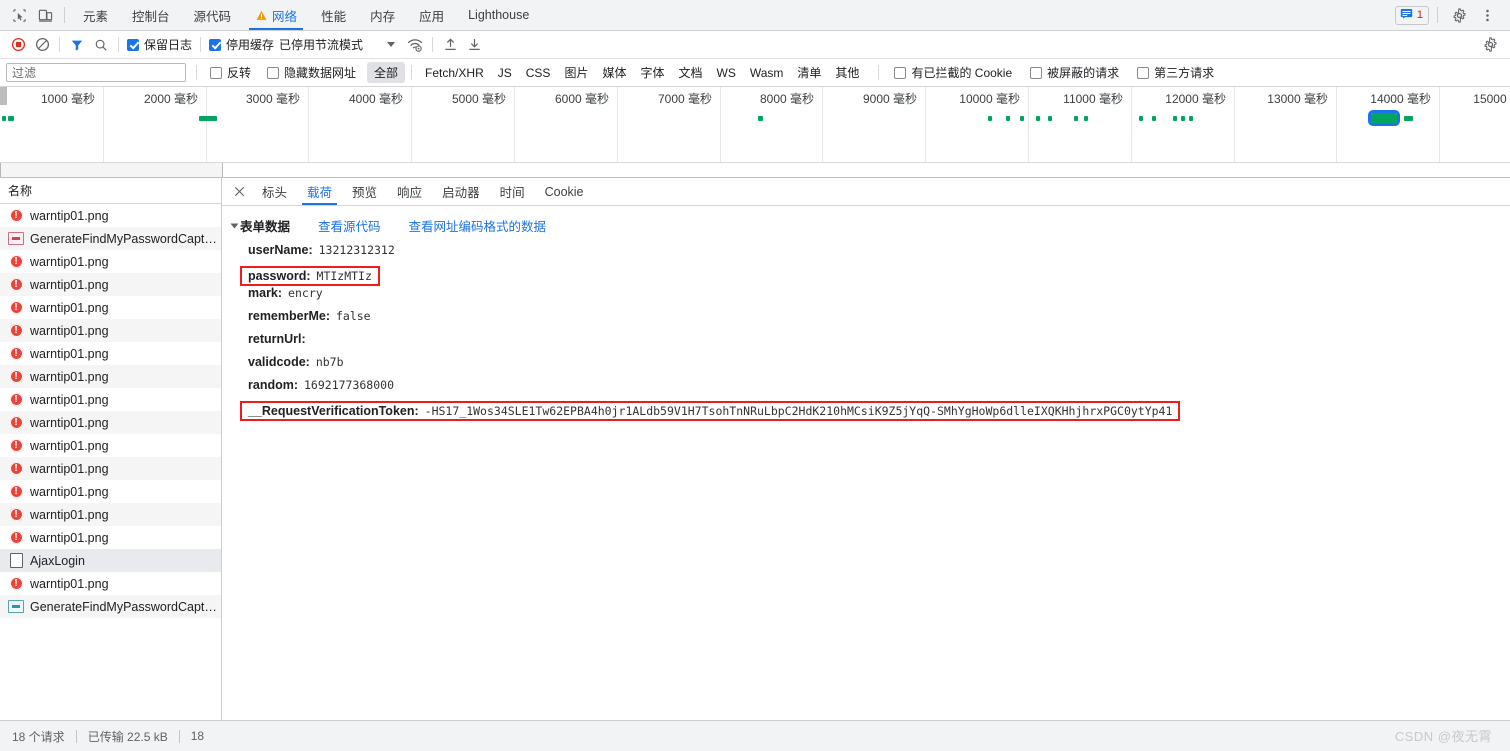 This screenshot has height=751, width=1510. I want to click on overview-scroll-track, so click(755, 169).